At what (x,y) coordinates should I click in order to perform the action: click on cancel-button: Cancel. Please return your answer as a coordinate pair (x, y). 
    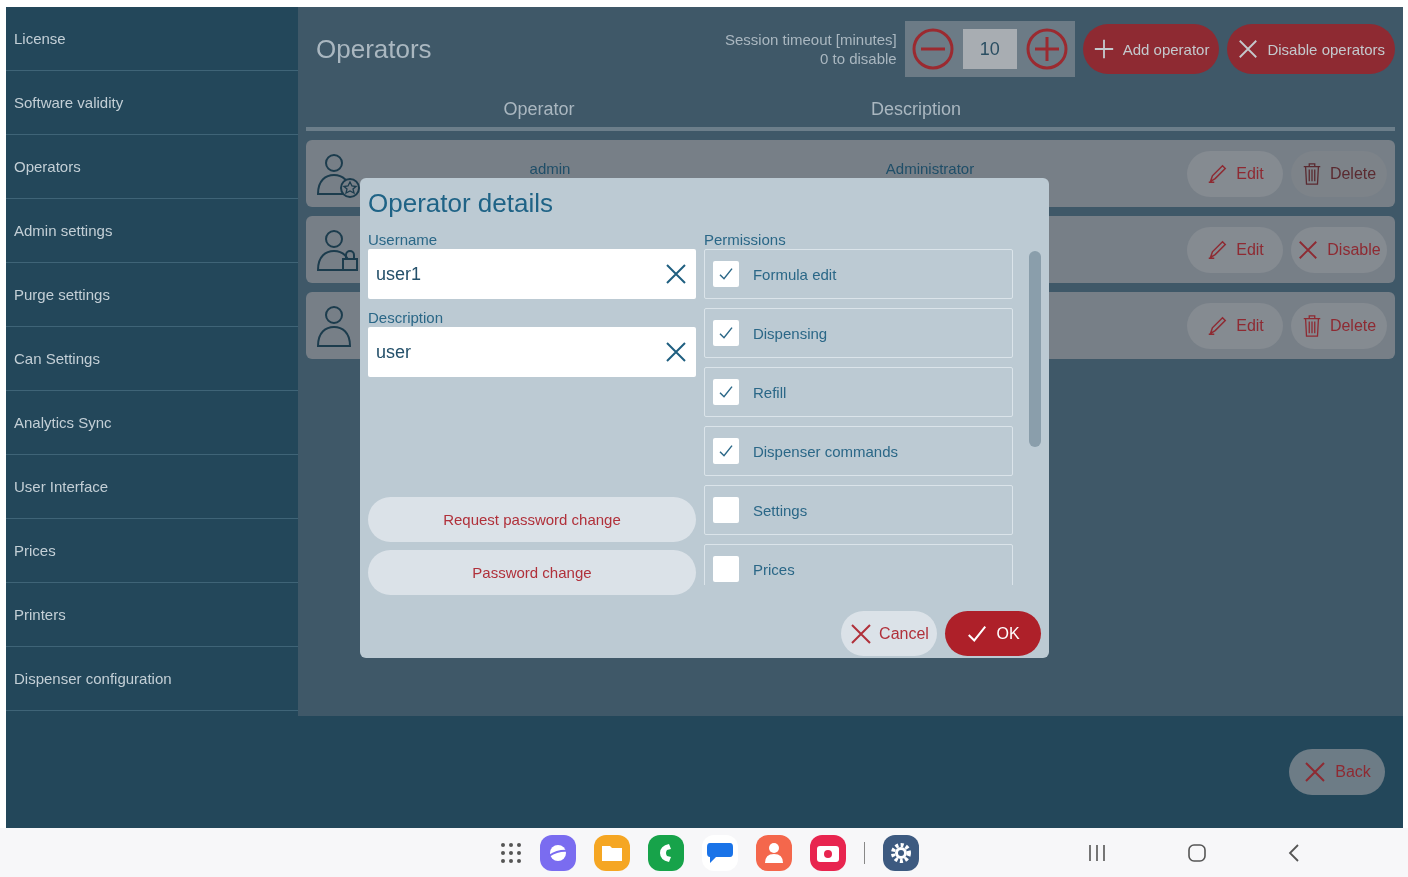
    Looking at the image, I should click on (889, 633).